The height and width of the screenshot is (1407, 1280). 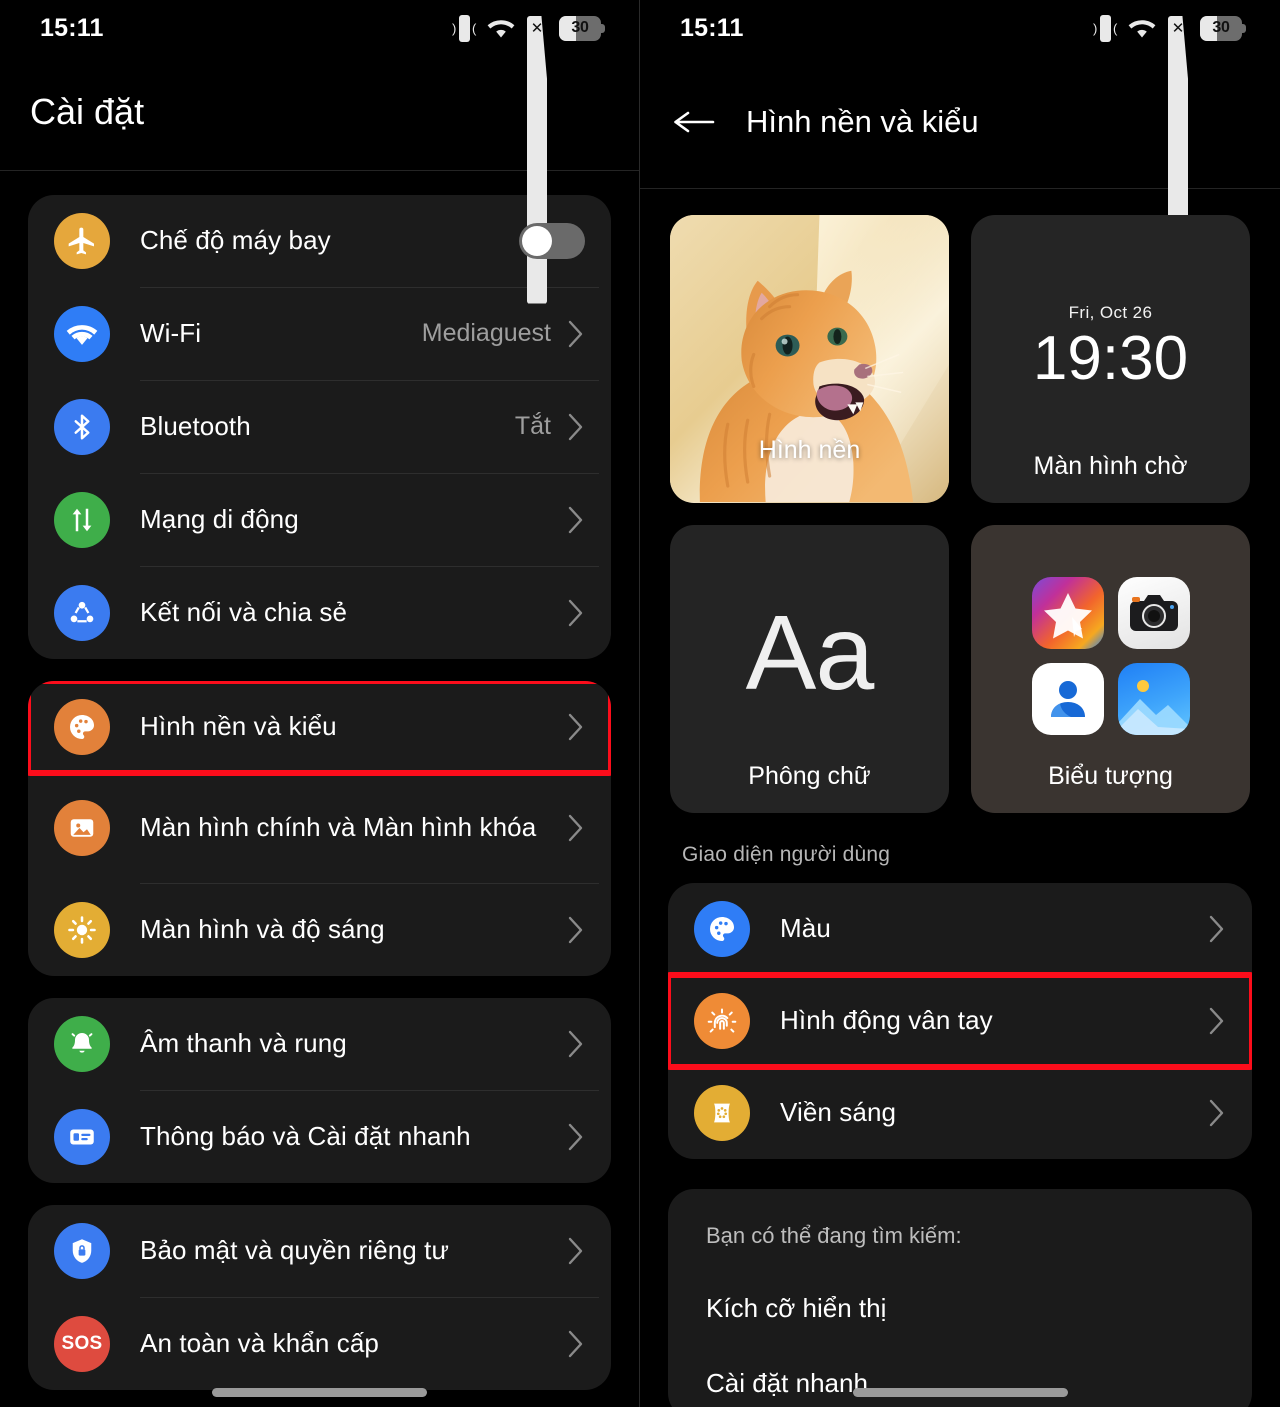 I want to click on gallery-icon, so click(x=1153, y=699).